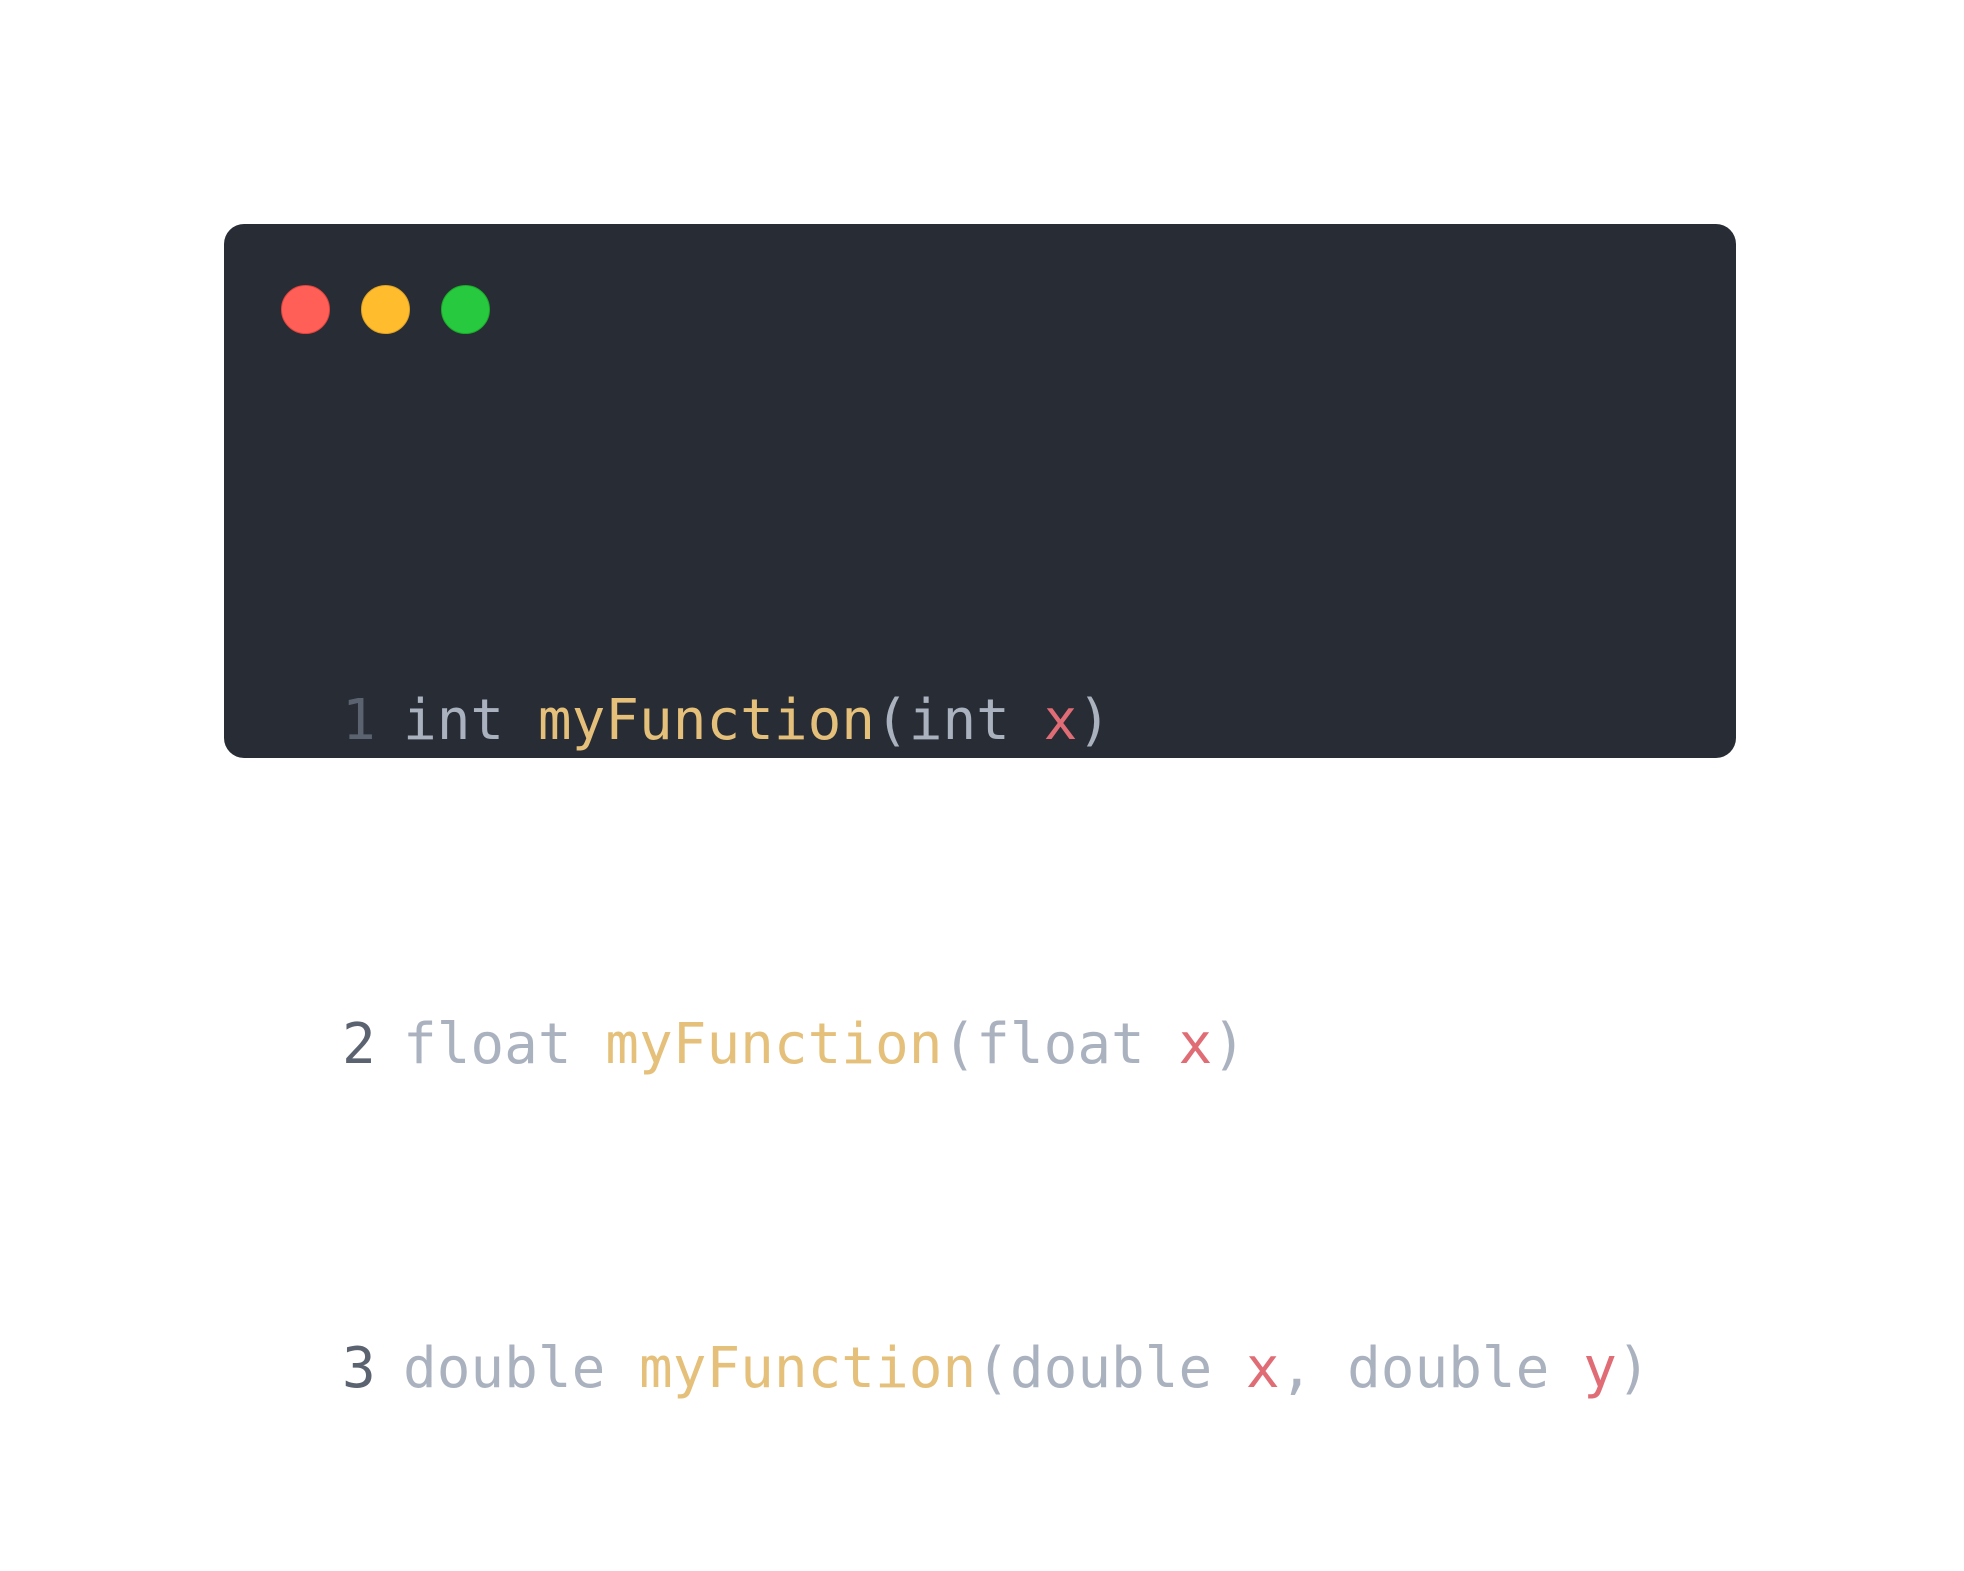 Image resolution: width=1964 pixels, height=1571 pixels. Describe the element at coordinates (465, 309) in the screenshot. I see `maximize-window-dot-icon` at that location.